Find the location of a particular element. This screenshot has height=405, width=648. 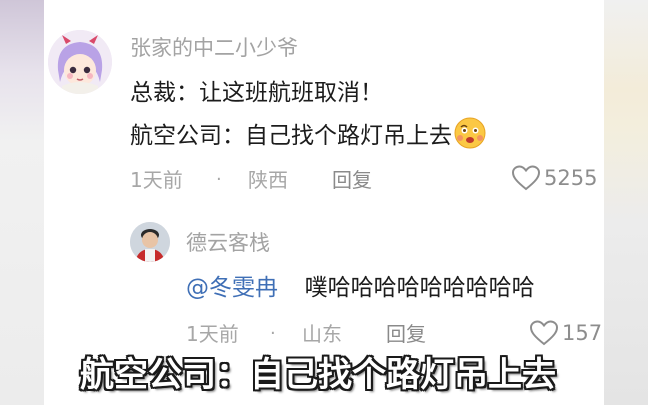

reply-time: 1天前 is located at coordinates (212, 334).